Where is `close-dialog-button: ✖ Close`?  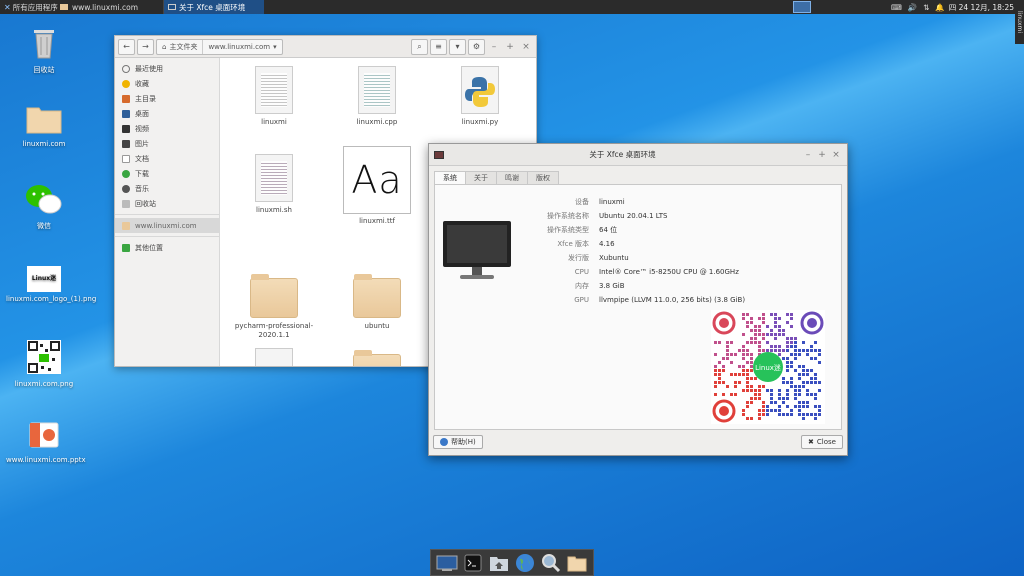
close-dialog-button: ✖ Close is located at coordinates (822, 442).